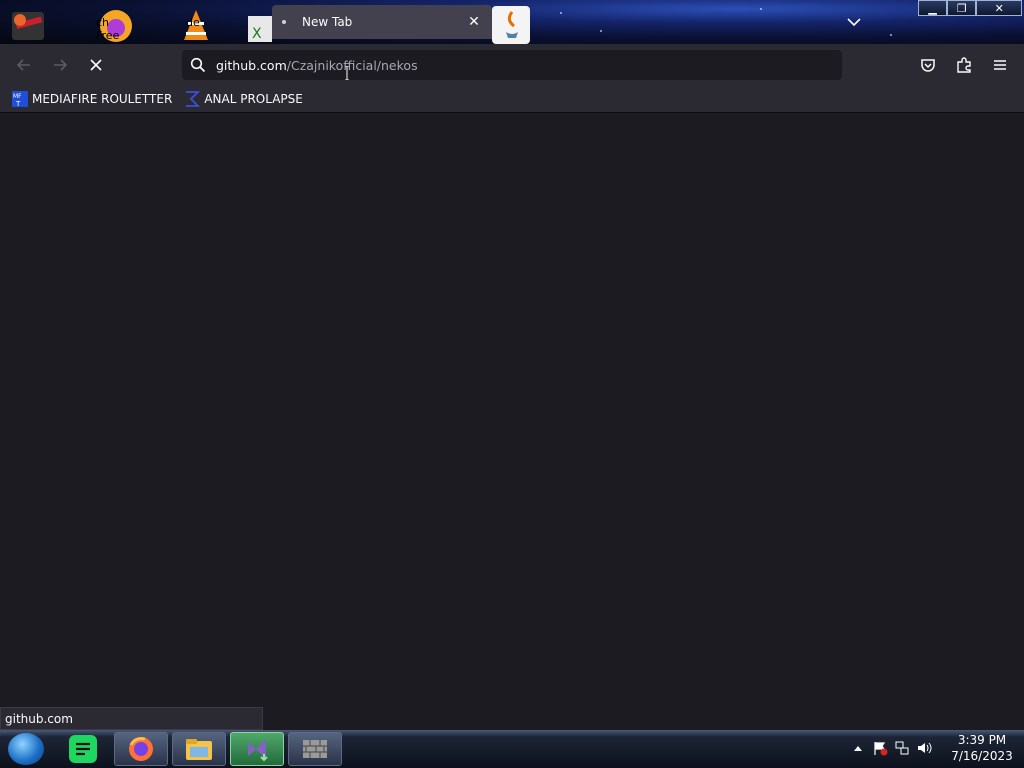 The image size is (1024, 768). I want to click on pocket-icon, so click(928, 65).